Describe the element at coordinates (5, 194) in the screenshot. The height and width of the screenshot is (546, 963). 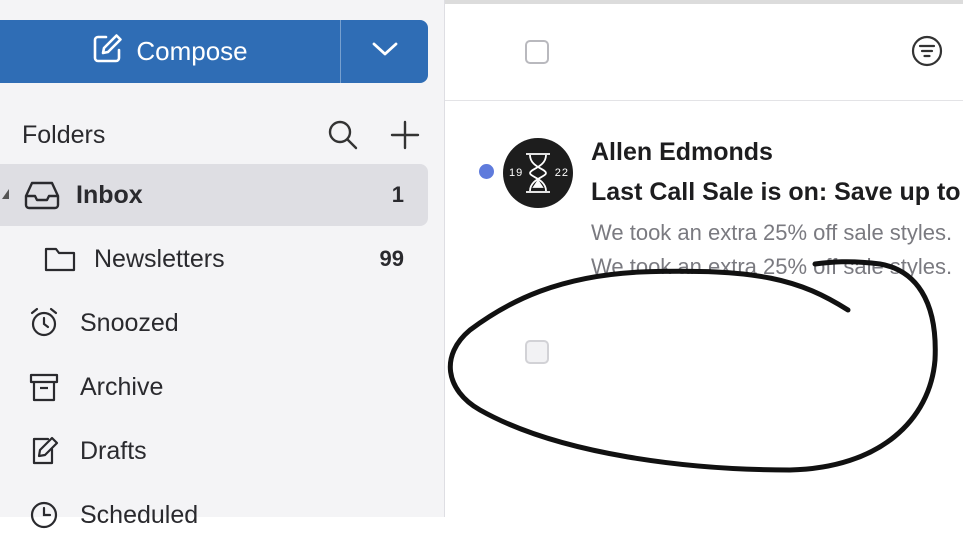
I see `expand-caret-icon` at that location.